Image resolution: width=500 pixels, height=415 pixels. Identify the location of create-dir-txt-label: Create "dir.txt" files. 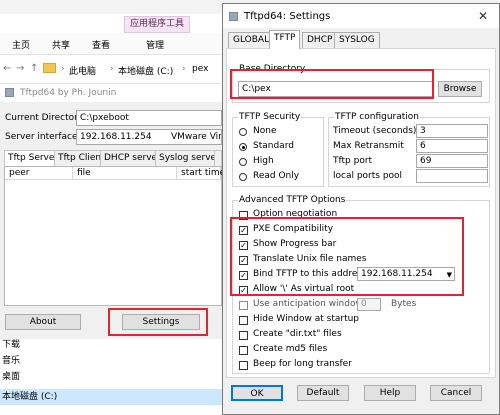
(297, 334).